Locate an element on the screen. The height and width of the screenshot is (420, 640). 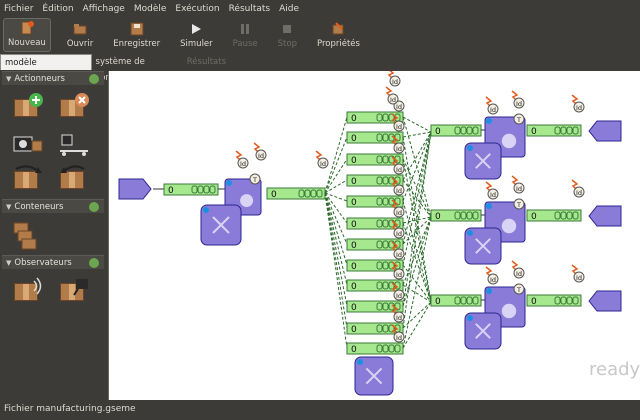
open-folder-icon is located at coordinates (80, 29).